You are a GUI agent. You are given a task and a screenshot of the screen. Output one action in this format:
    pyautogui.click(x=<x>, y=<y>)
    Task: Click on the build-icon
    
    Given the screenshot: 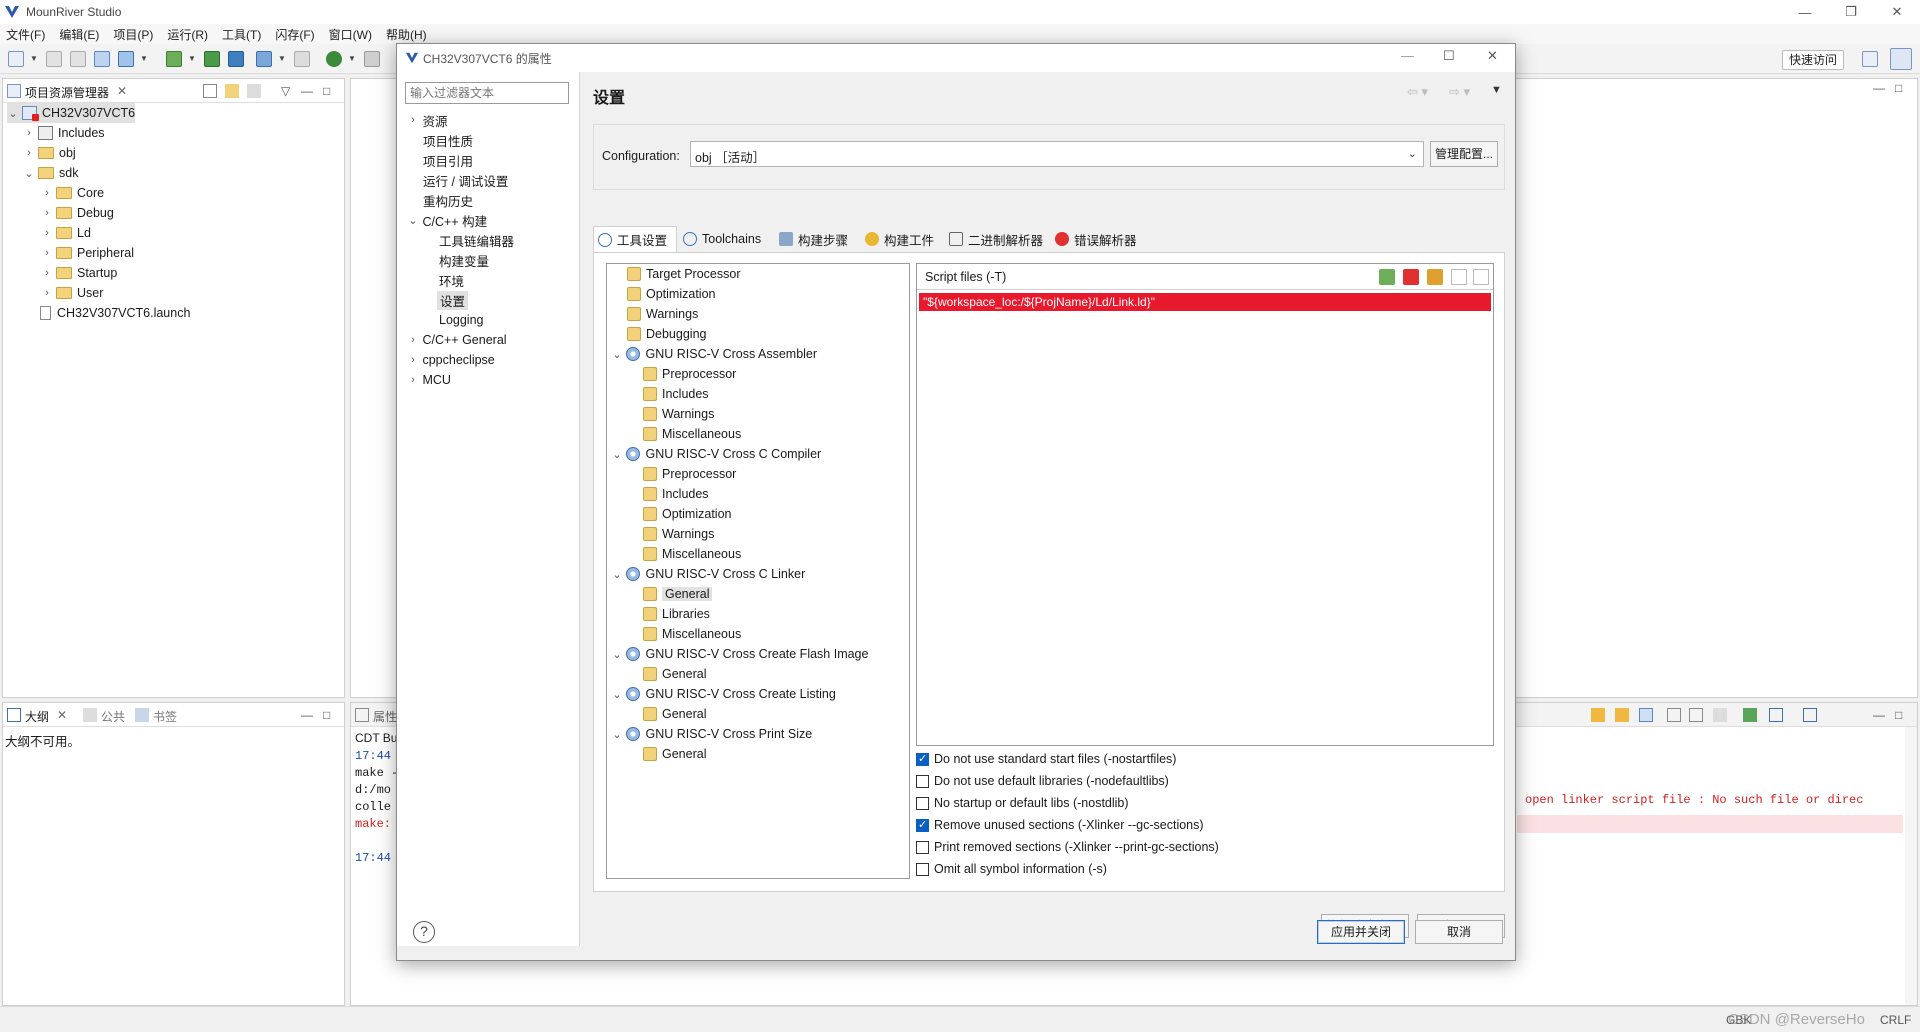 What is the action you would take?
    pyautogui.click(x=102, y=59)
    